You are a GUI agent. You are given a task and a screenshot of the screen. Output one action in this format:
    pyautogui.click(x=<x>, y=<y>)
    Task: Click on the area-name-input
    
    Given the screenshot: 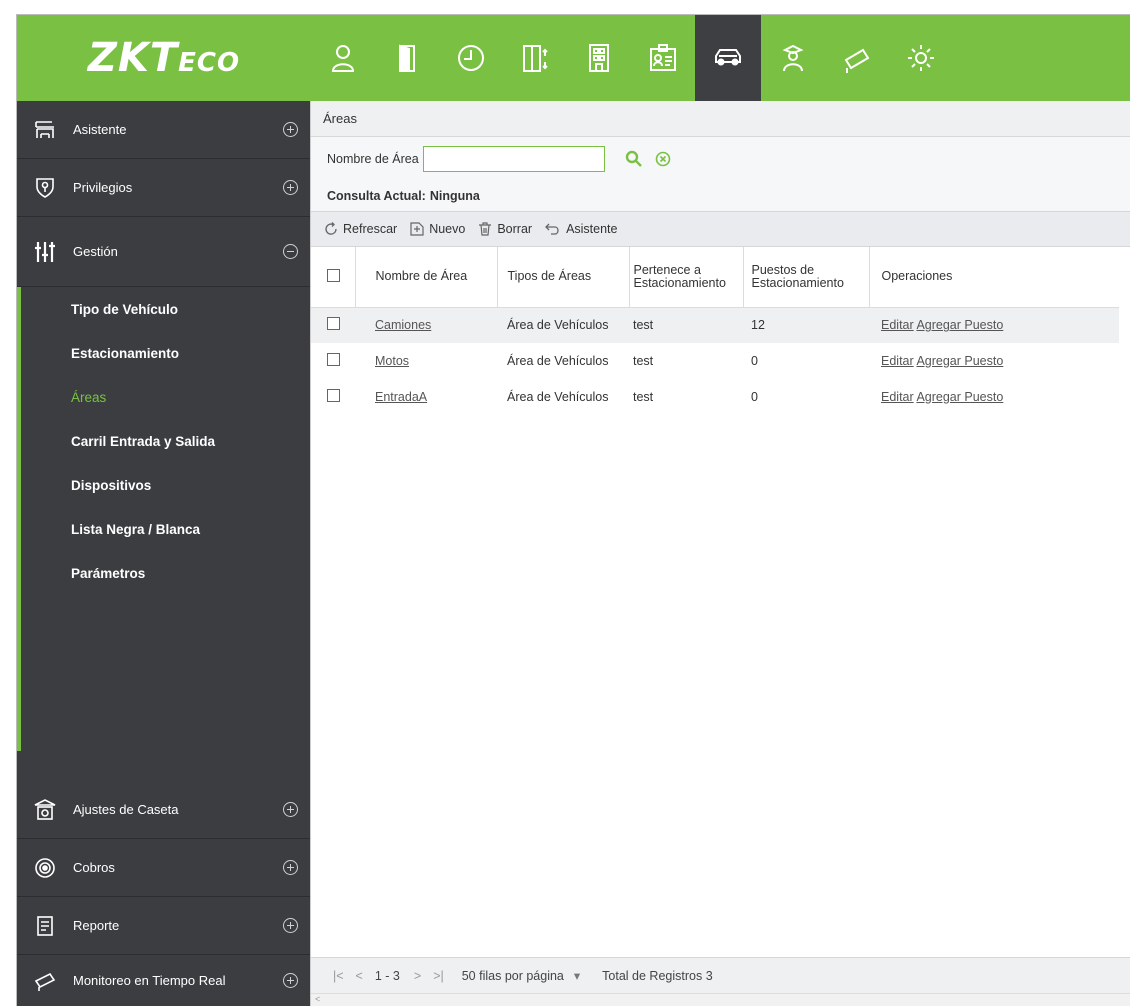 What is the action you would take?
    pyautogui.click(x=513, y=159)
    